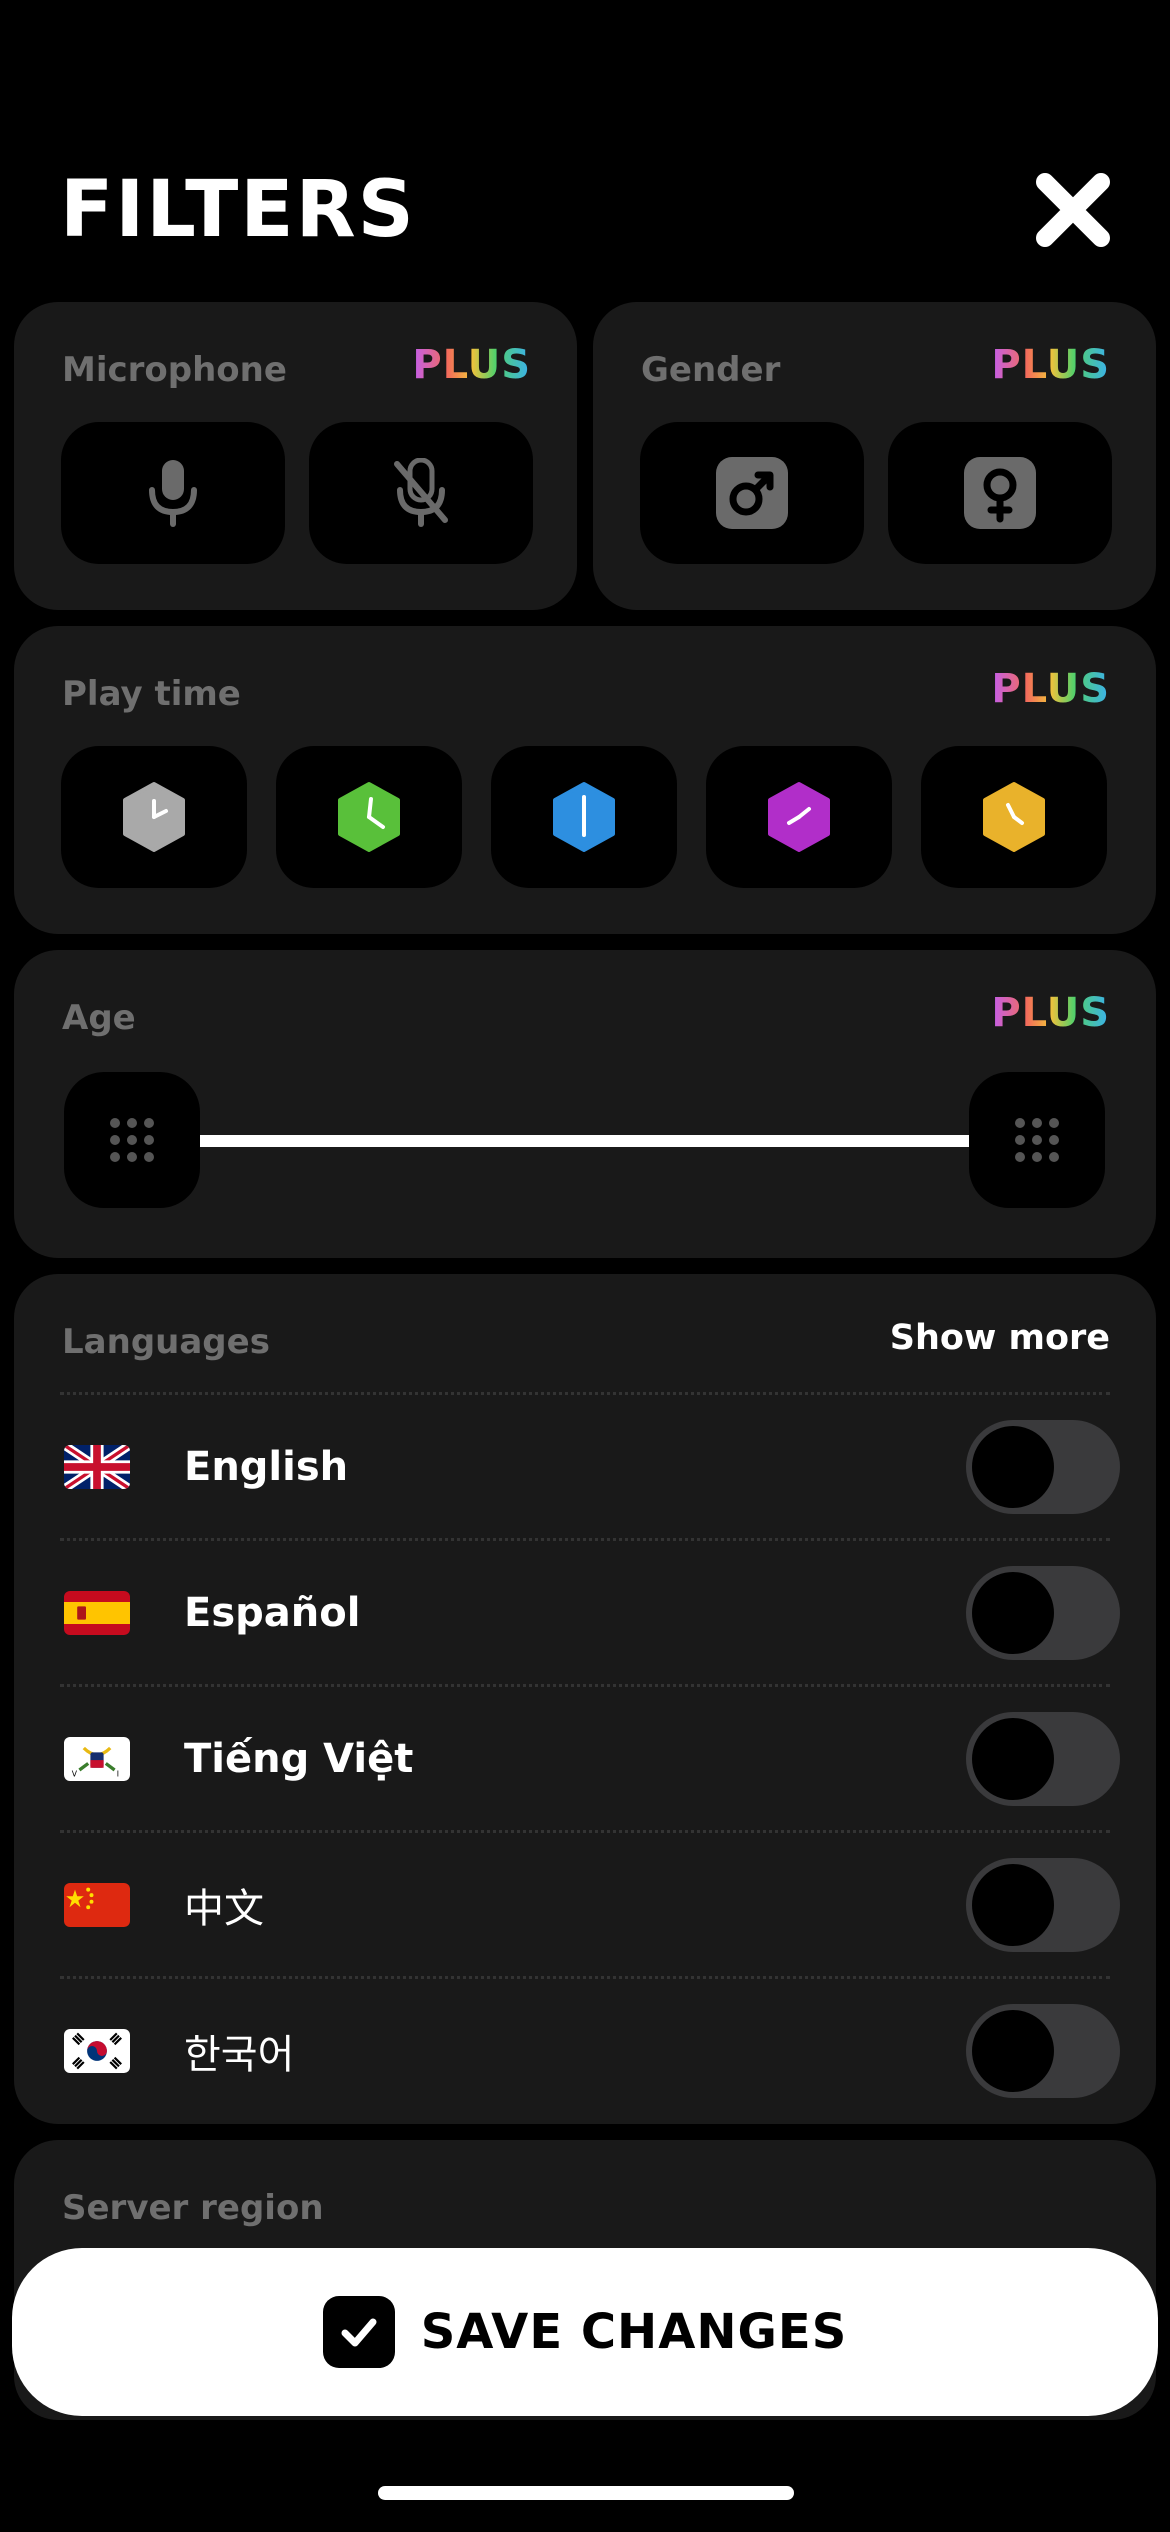 Image resolution: width=1170 pixels, height=2532 pixels. I want to click on playtime-card: Play time PLUS, so click(585, 780).